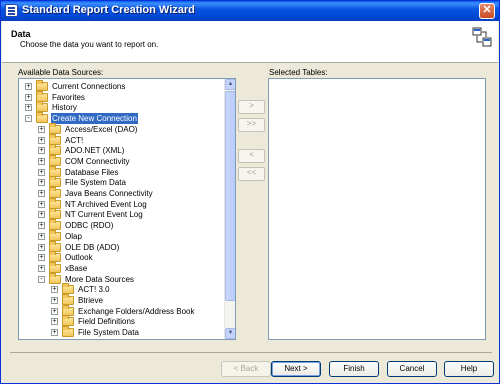  What do you see at coordinates (79, 258) in the screenshot?
I see `tree-item-label: Outlook` at bounding box center [79, 258].